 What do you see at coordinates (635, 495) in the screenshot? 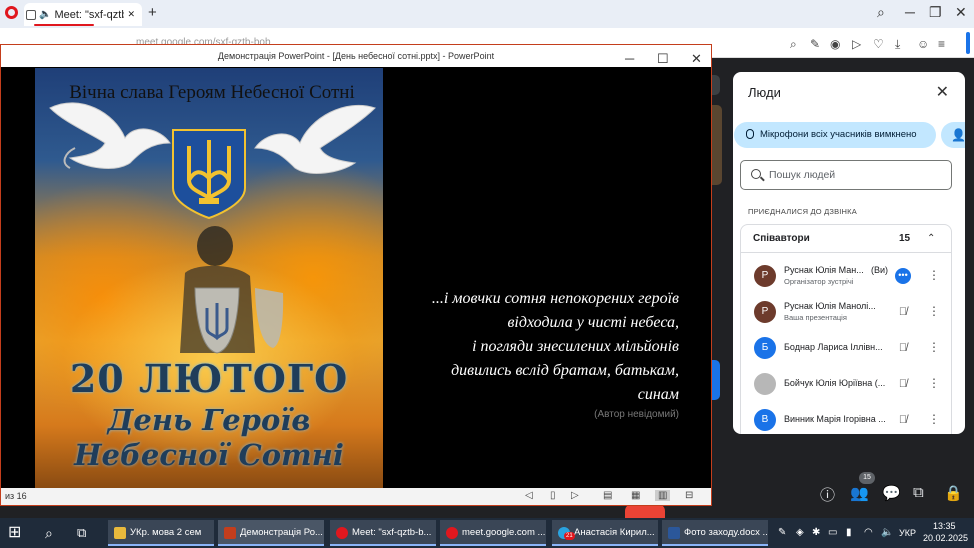
I see `grid-view-icon: ▦` at bounding box center [635, 495].